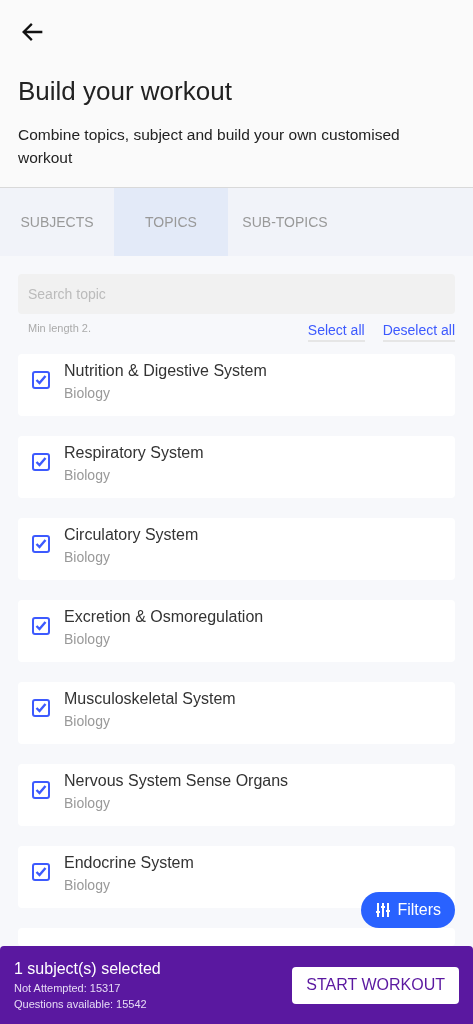  I want to click on topic-name: Musculoskeletal System, so click(150, 699).